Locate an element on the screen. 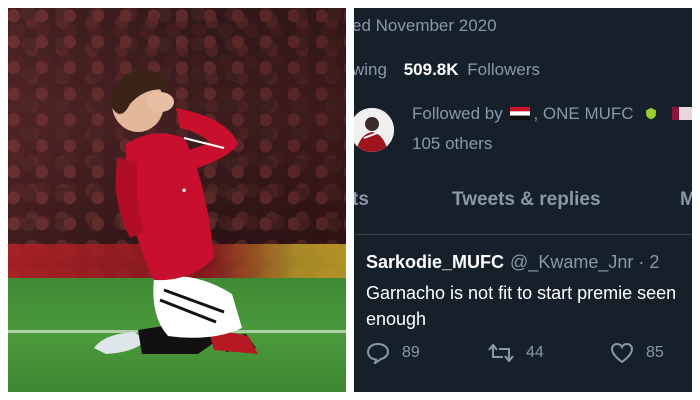 The image size is (700, 400). retweet-icon is located at coordinates (501, 353).